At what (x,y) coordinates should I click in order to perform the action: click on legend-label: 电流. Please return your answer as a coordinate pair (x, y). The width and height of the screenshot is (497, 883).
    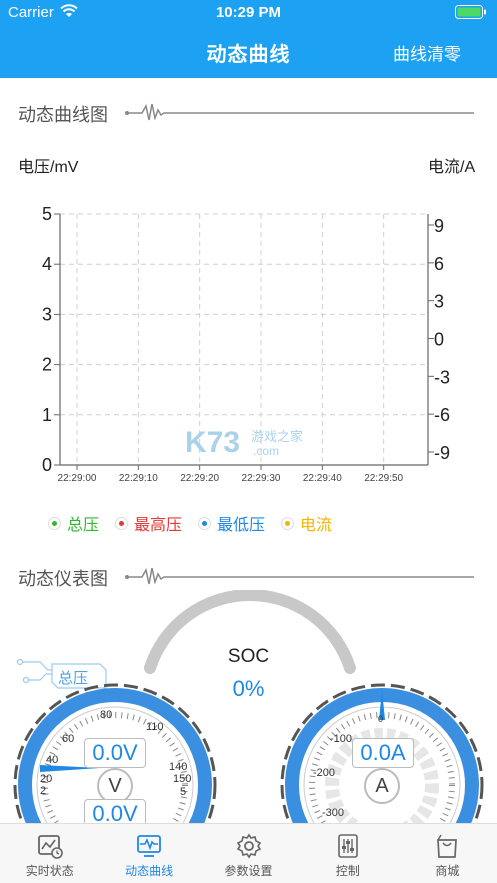
    Looking at the image, I should click on (316, 525).